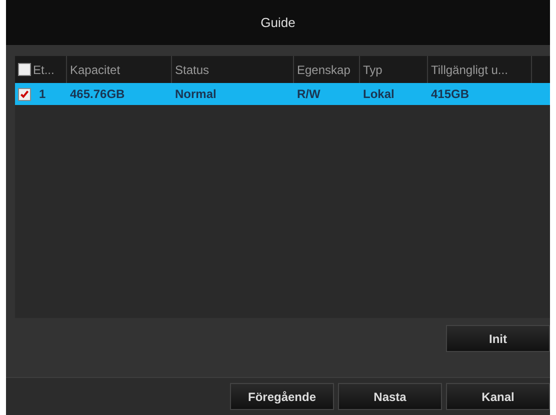 The height and width of the screenshot is (415, 556). Describe the element at coordinates (323, 69) in the screenshot. I see `column-header: Egenskap` at that location.